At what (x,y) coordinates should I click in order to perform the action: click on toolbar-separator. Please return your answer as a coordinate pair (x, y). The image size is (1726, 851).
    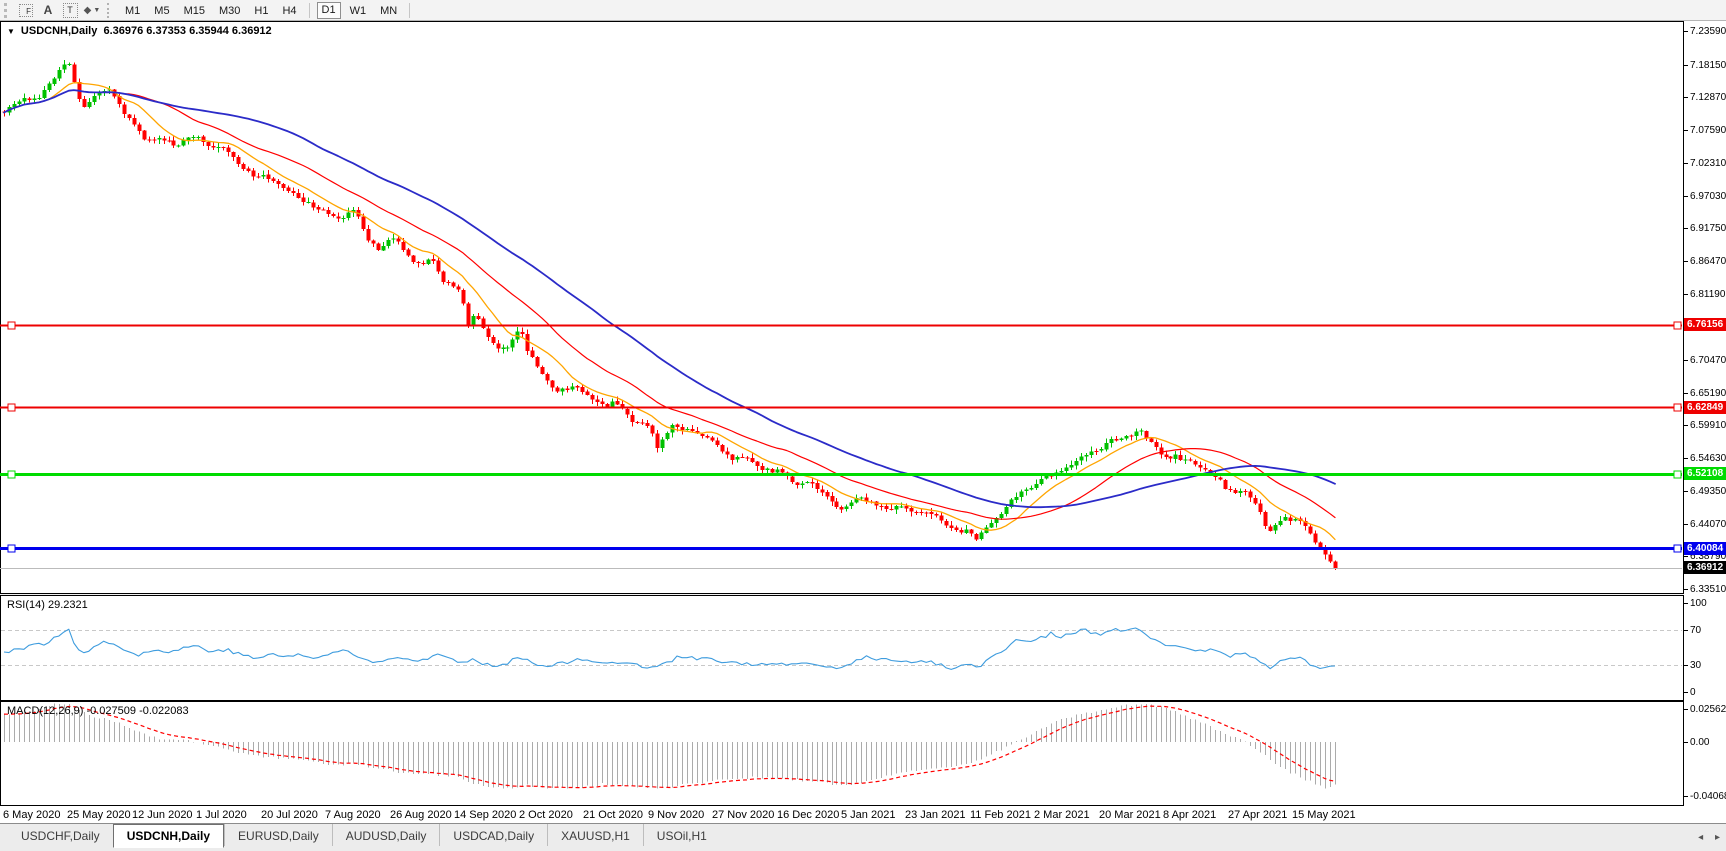
    Looking at the image, I should click on (410, 10).